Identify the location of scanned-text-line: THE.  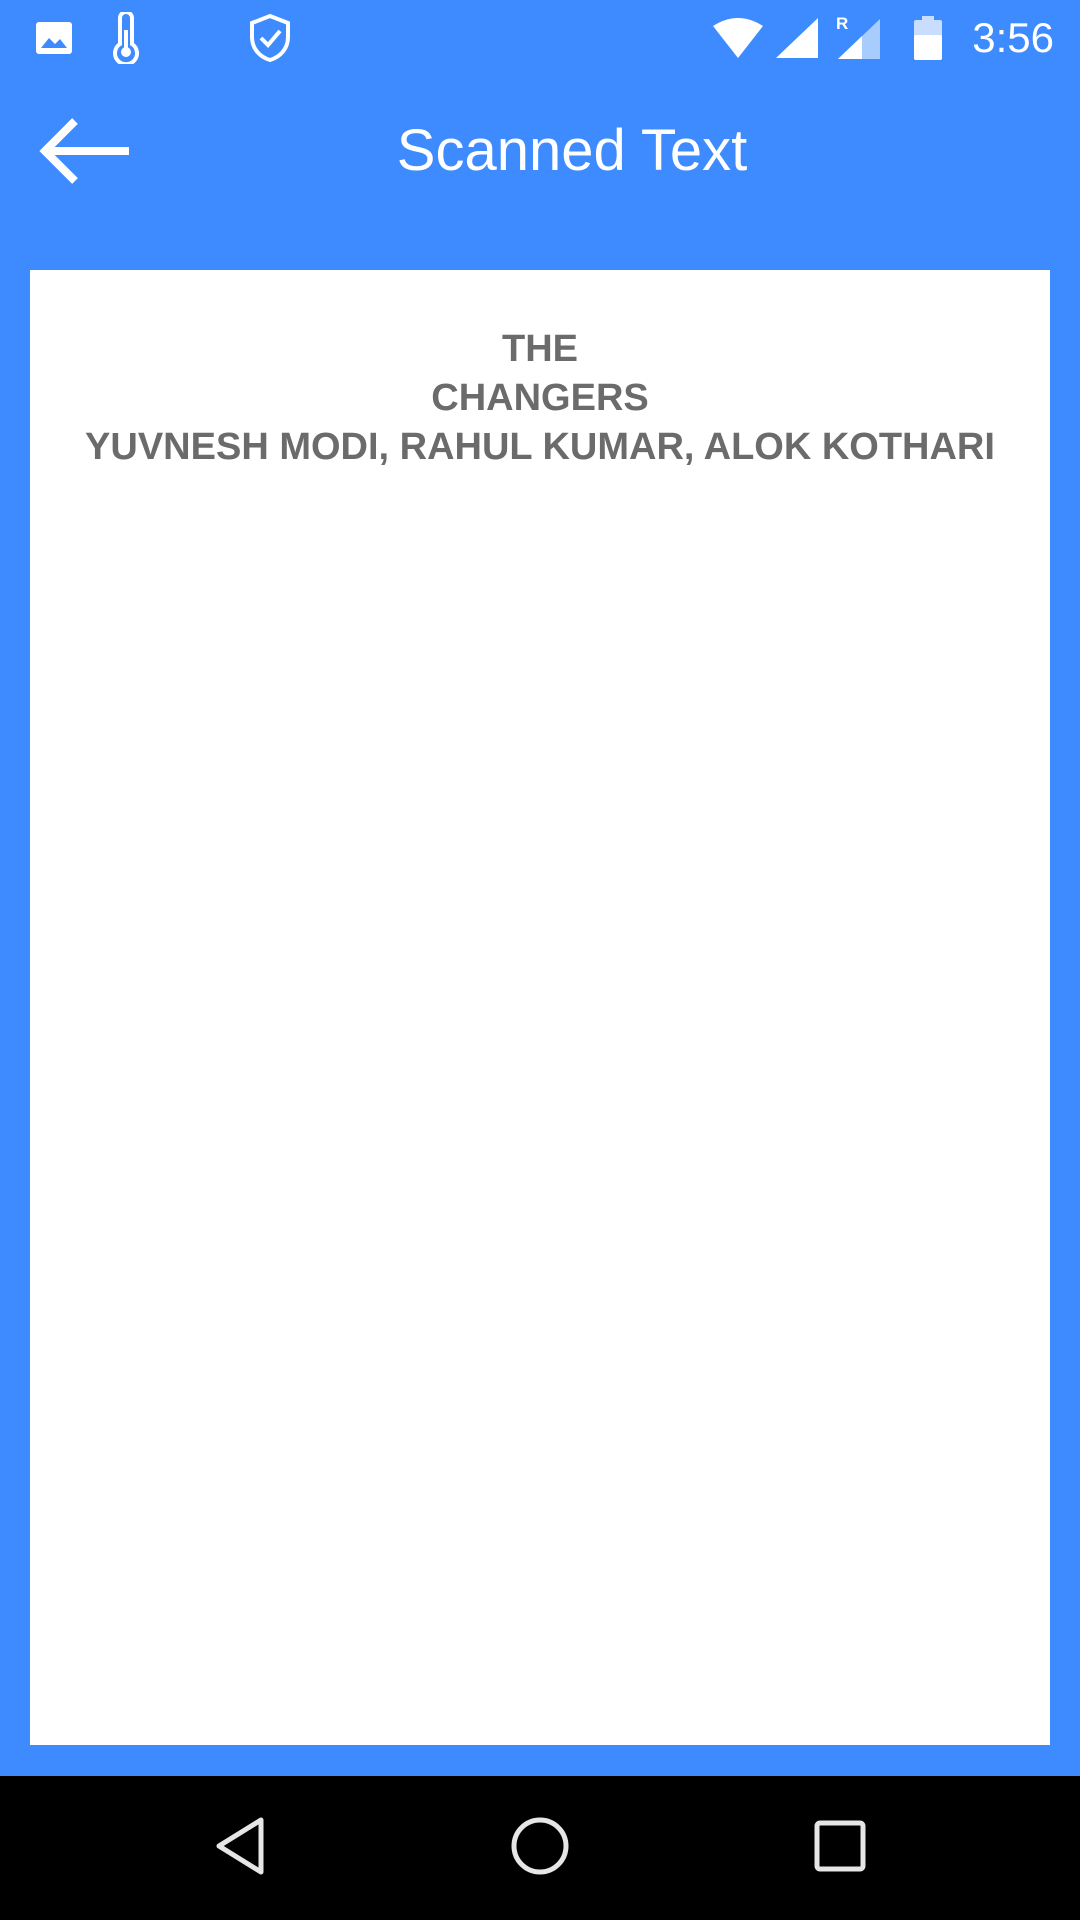
(540, 349).